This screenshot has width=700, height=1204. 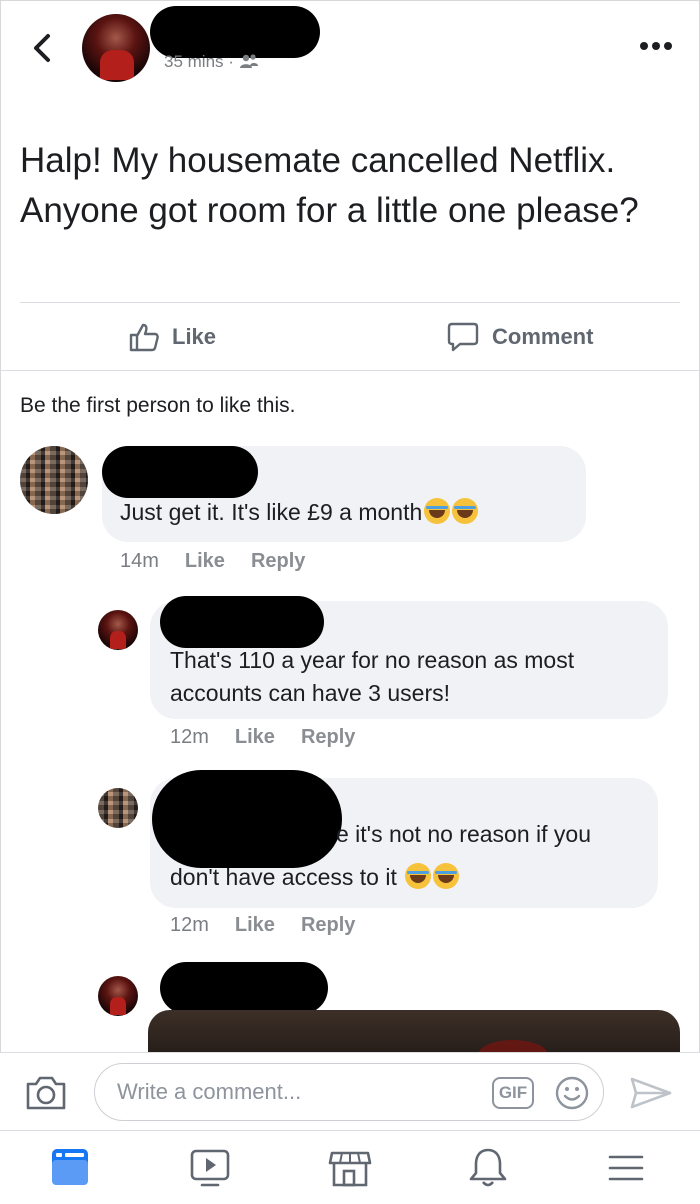 I want to click on send-button, so click(x=650, y=1093).